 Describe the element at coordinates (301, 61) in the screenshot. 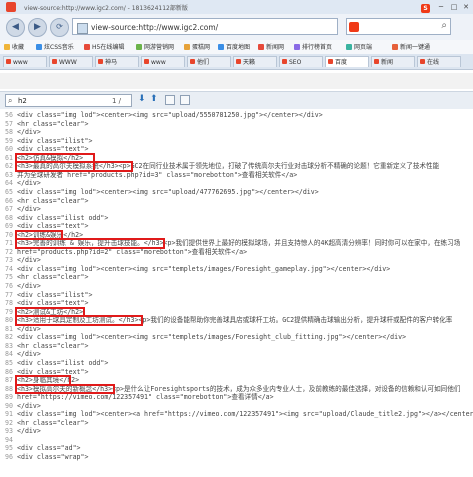

I see `browser-tab: SEO` at that location.